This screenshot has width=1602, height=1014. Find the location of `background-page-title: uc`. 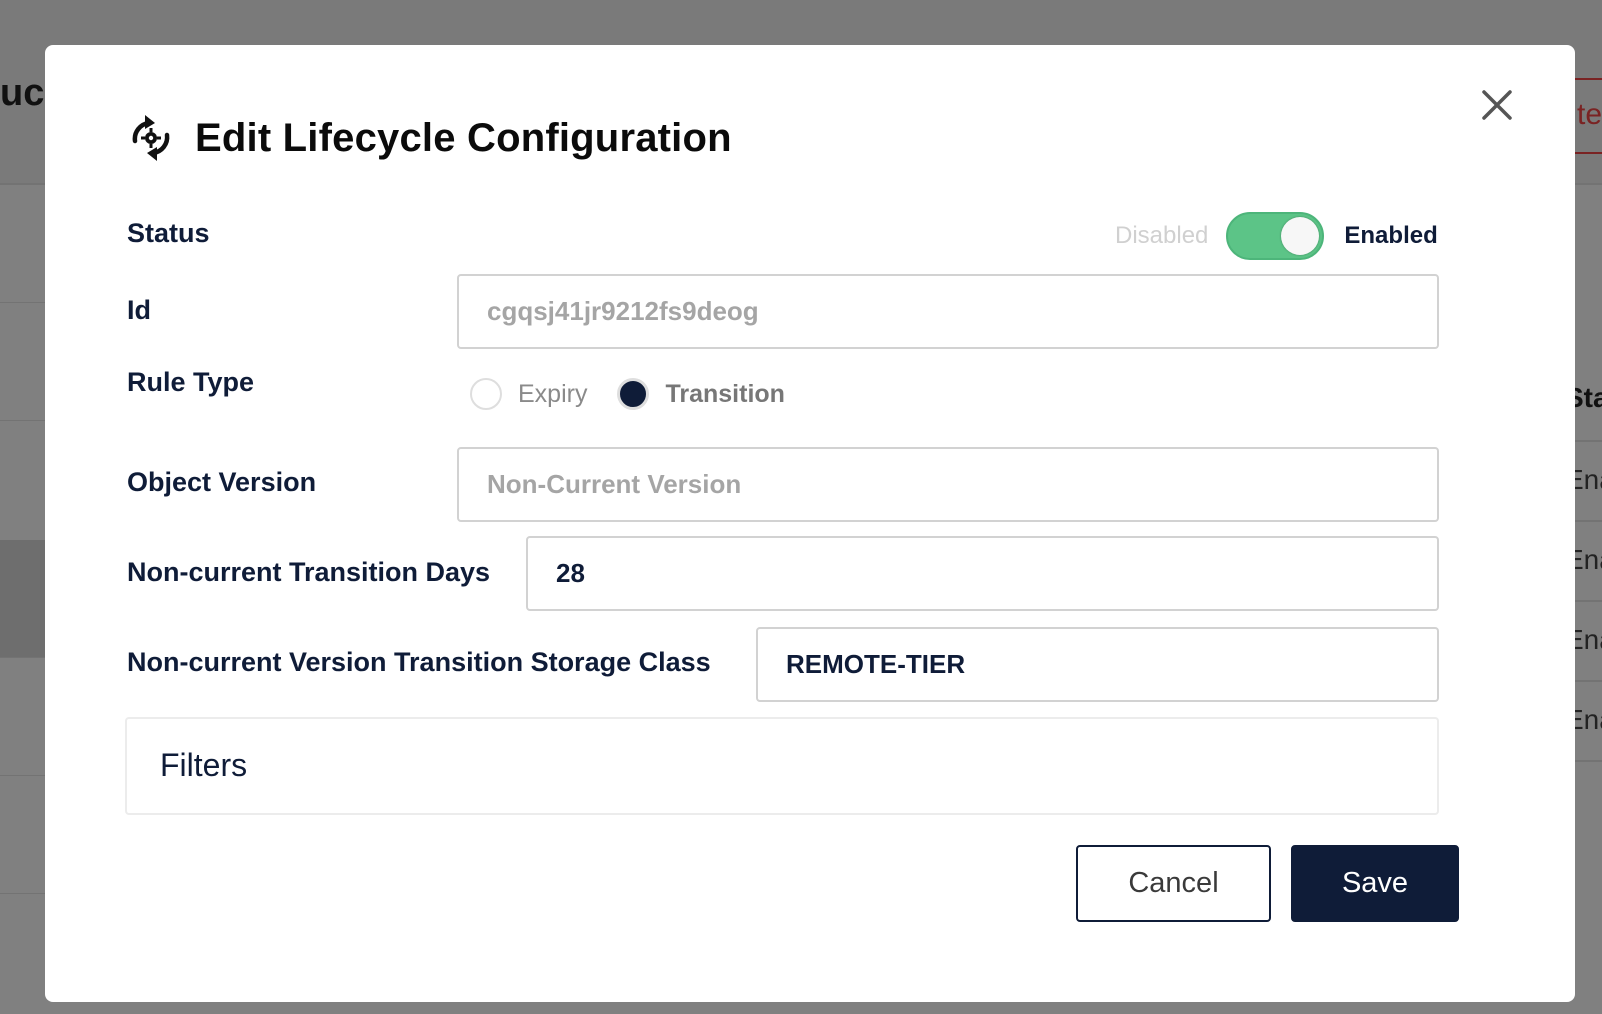

background-page-title: uc is located at coordinates (22, 93).